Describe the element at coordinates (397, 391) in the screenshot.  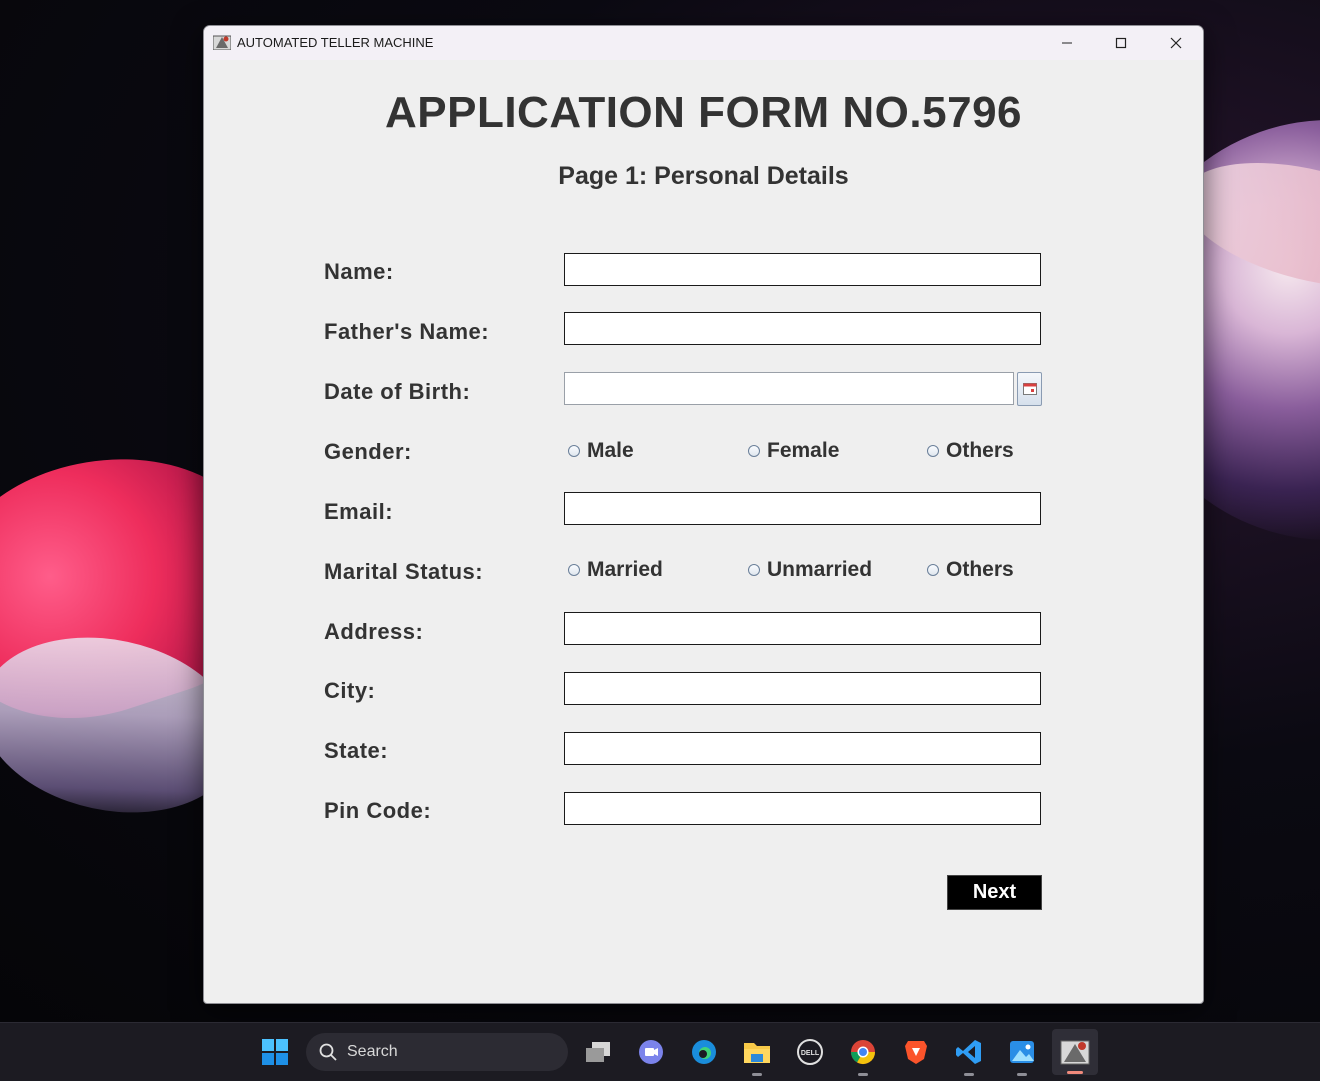
I see `dob-label: Date of Birth:` at that location.